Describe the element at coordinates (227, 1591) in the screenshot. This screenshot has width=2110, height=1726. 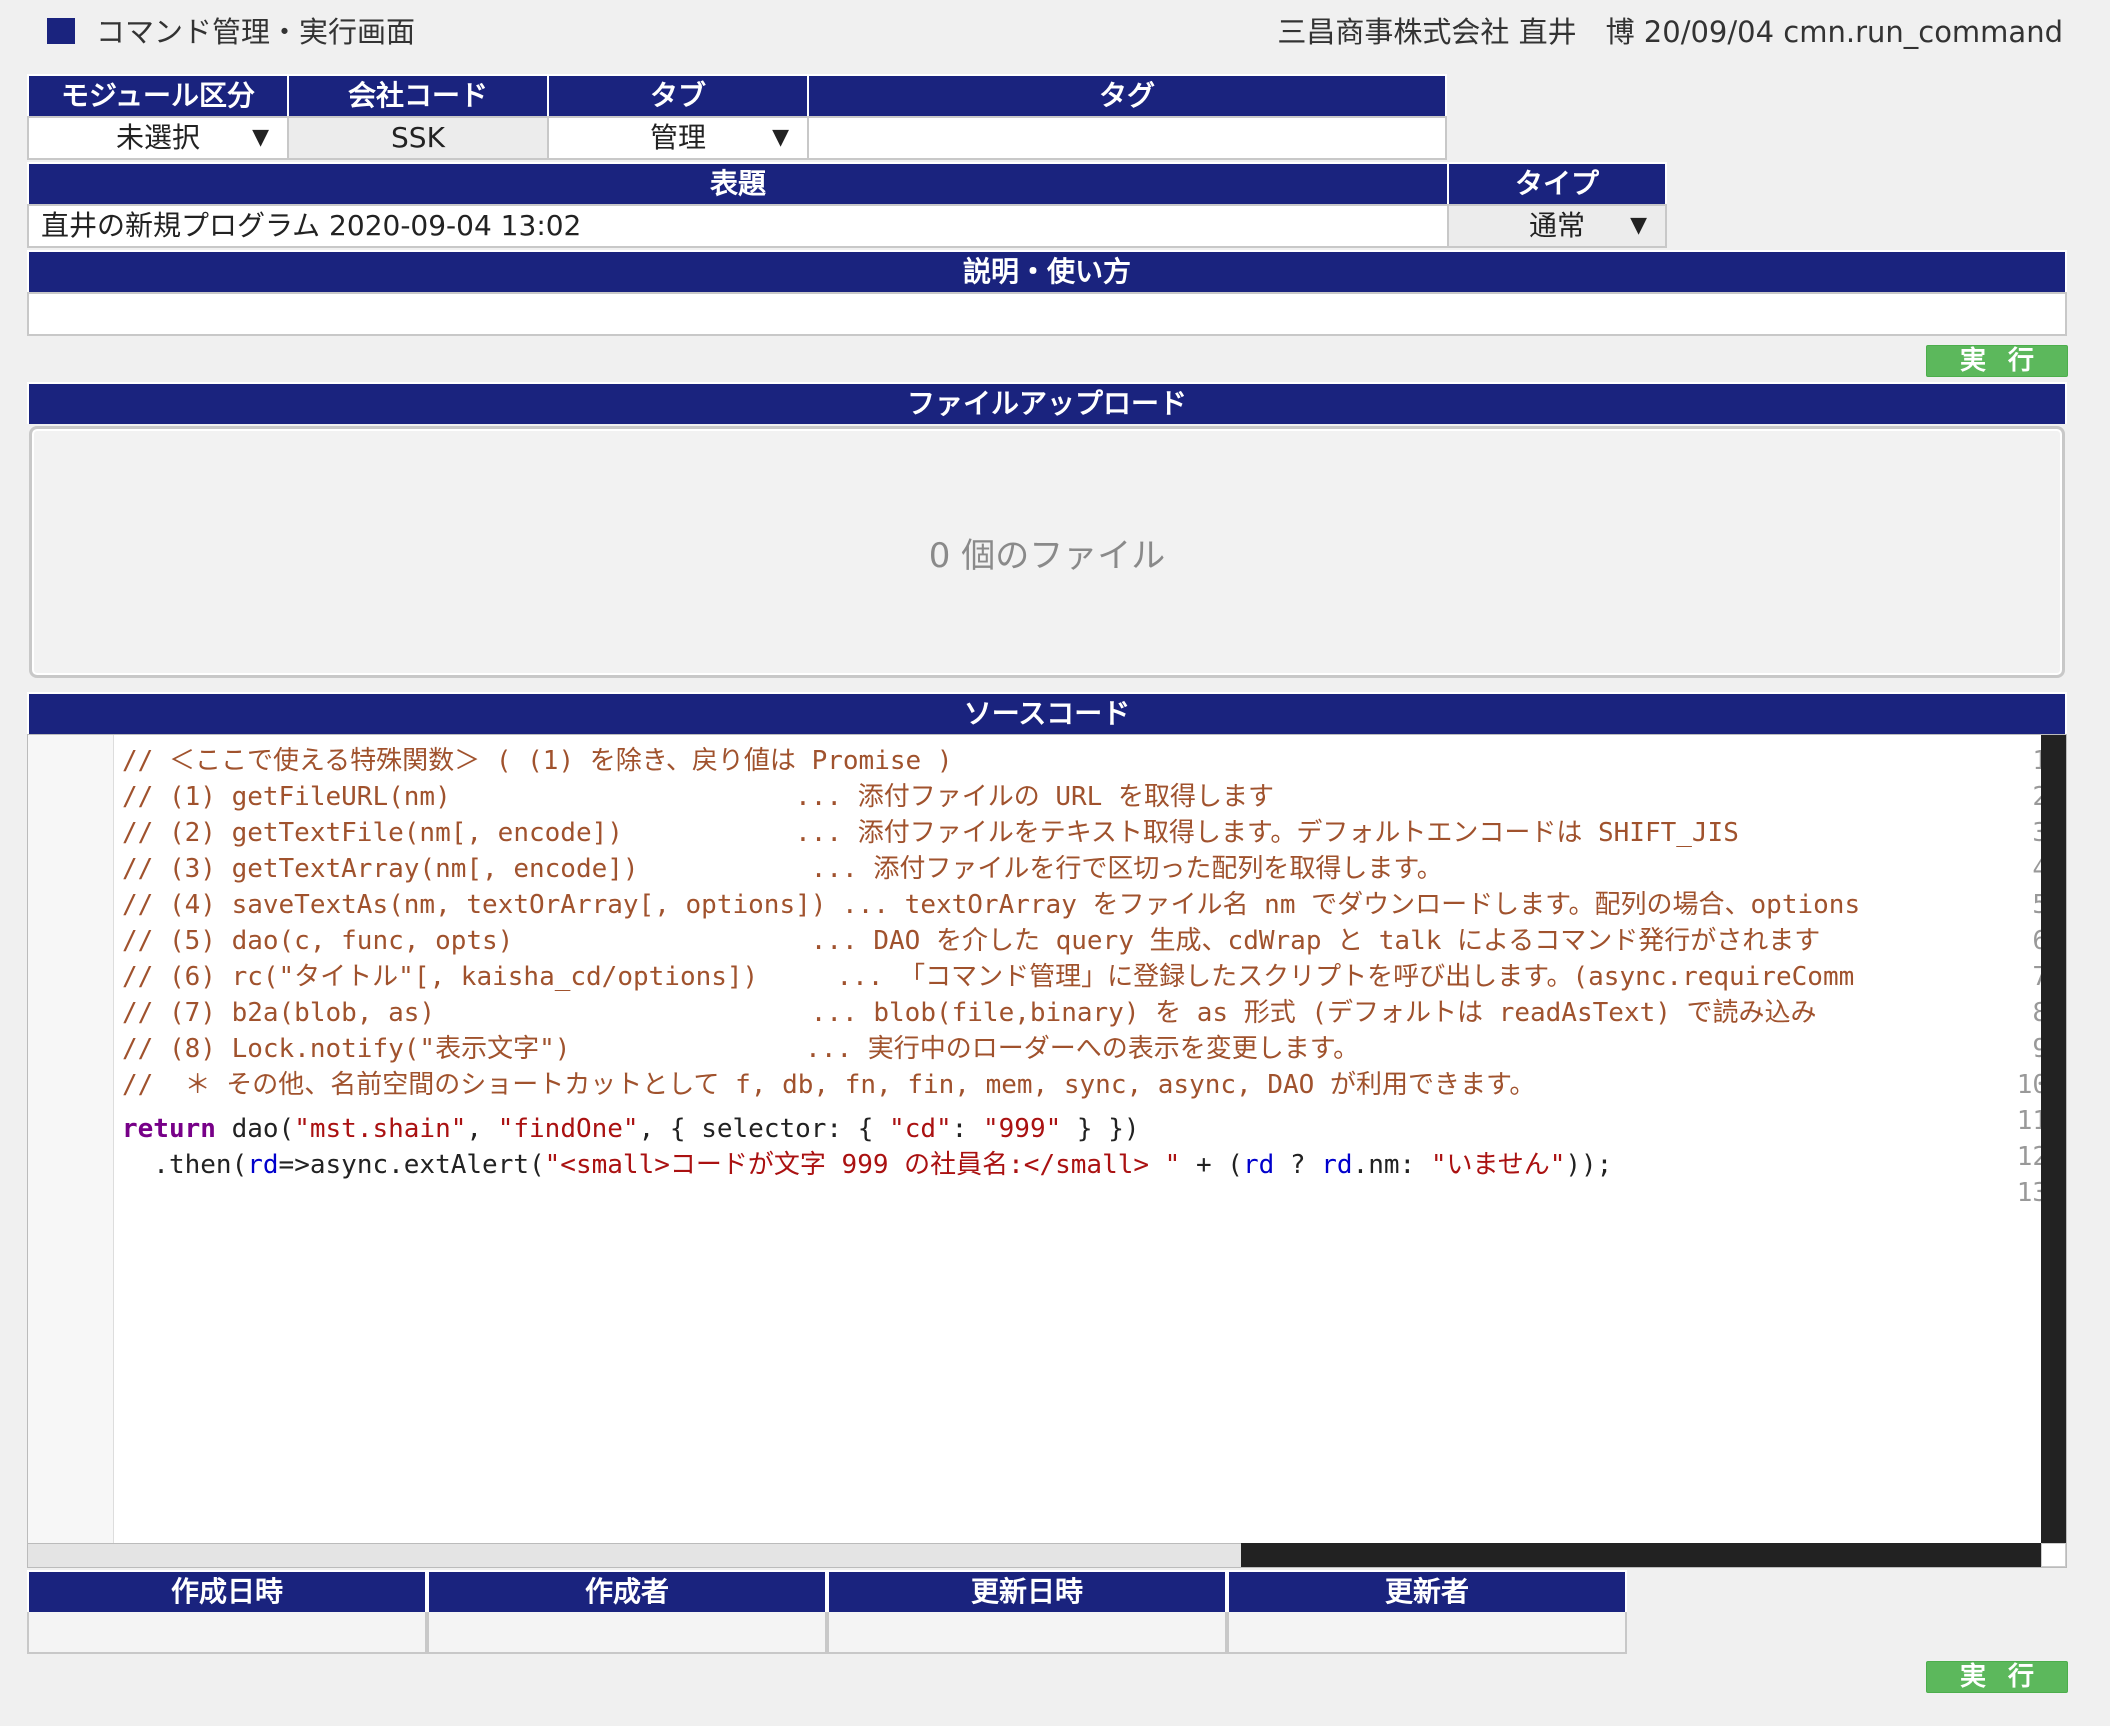
I see `created-at-label: 作成日時` at that location.